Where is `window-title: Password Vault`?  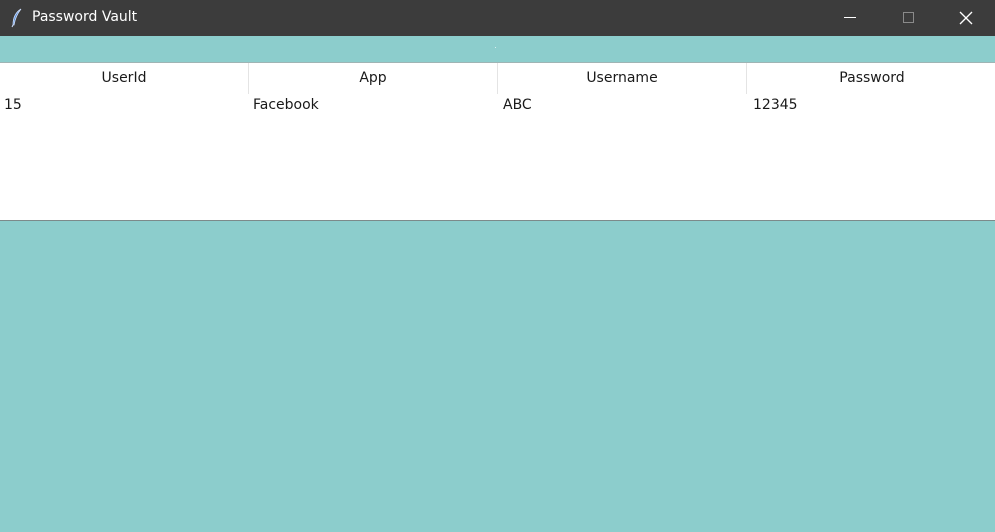 window-title: Password Vault is located at coordinates (85, 17).